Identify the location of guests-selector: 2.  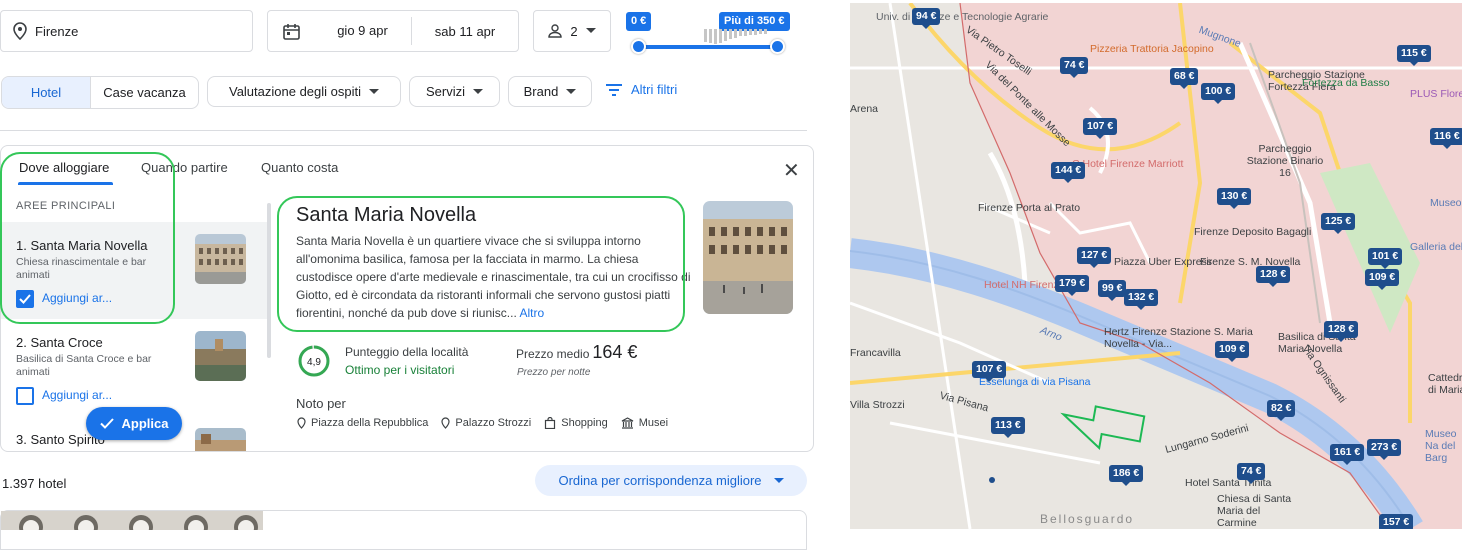
(572, 31).